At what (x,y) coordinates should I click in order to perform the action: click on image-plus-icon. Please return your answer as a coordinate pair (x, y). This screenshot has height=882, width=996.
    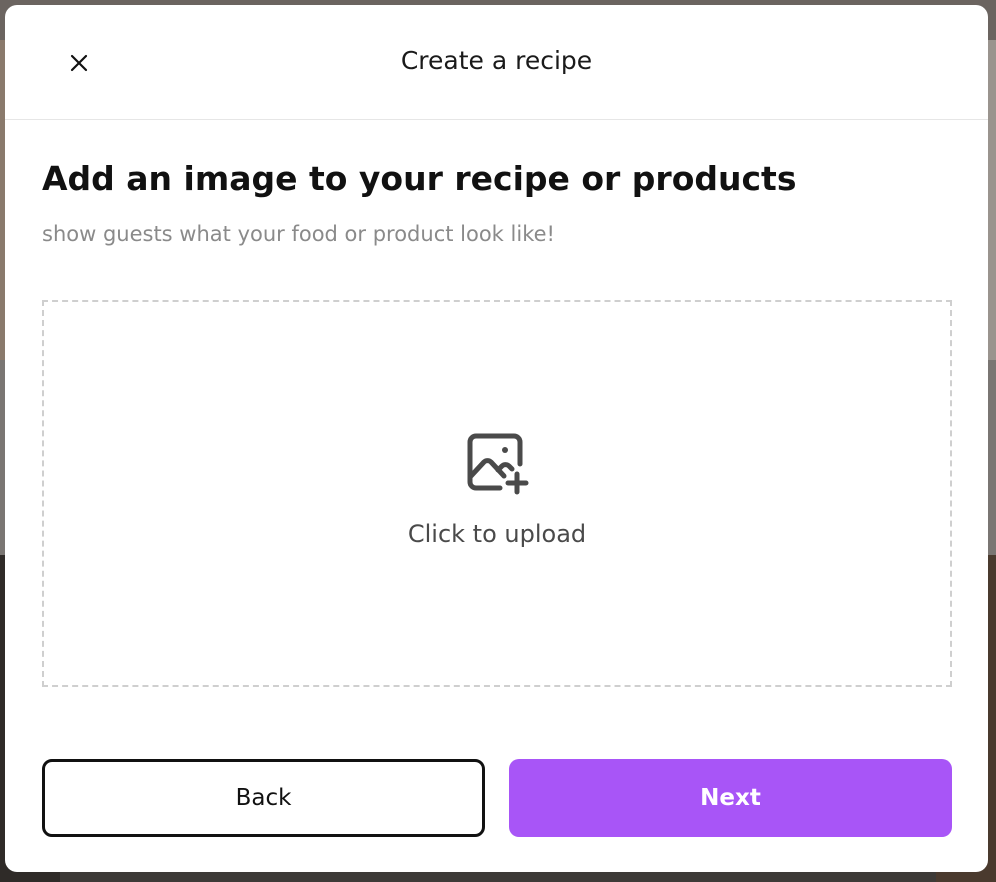
    Looking at the image, I should click on (498, 463).